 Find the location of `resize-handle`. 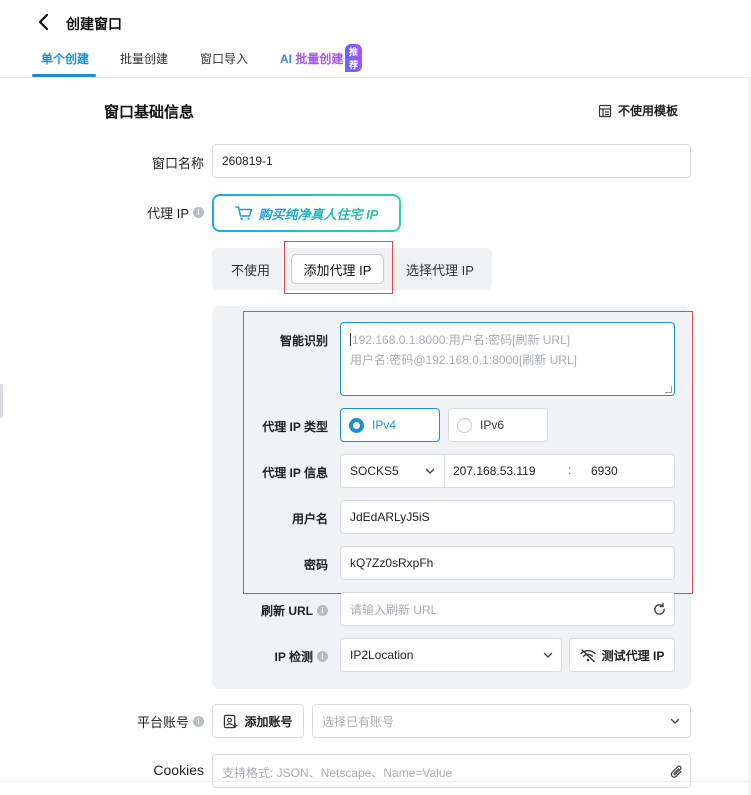

resize-handle is located at coordinates (668, 389).